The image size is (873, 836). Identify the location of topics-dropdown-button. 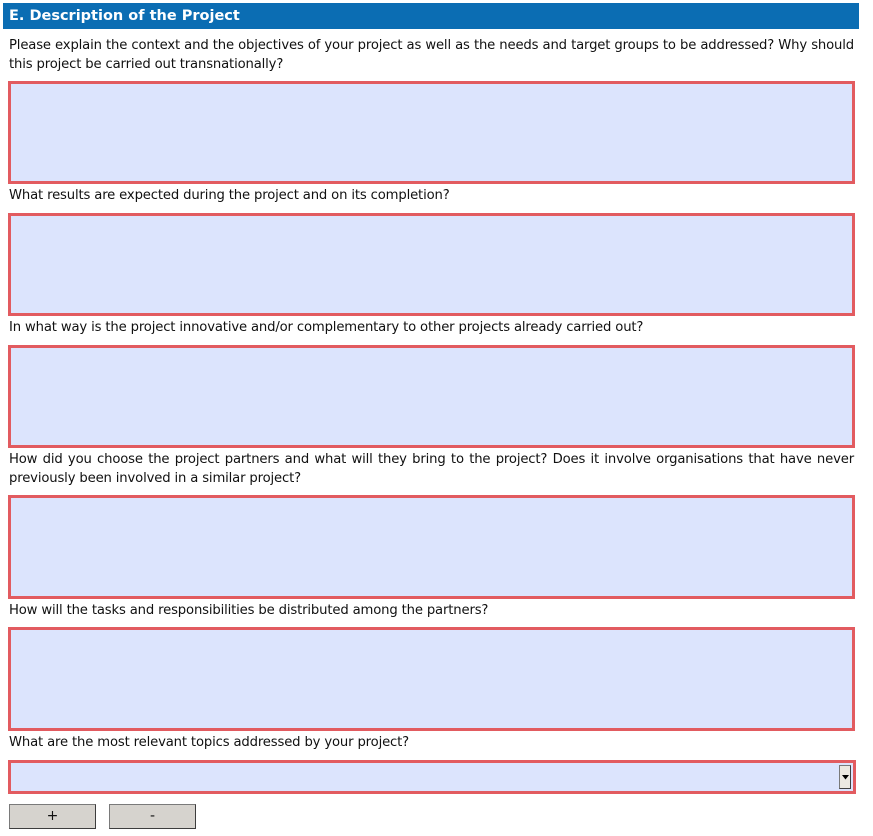
(845, 777).